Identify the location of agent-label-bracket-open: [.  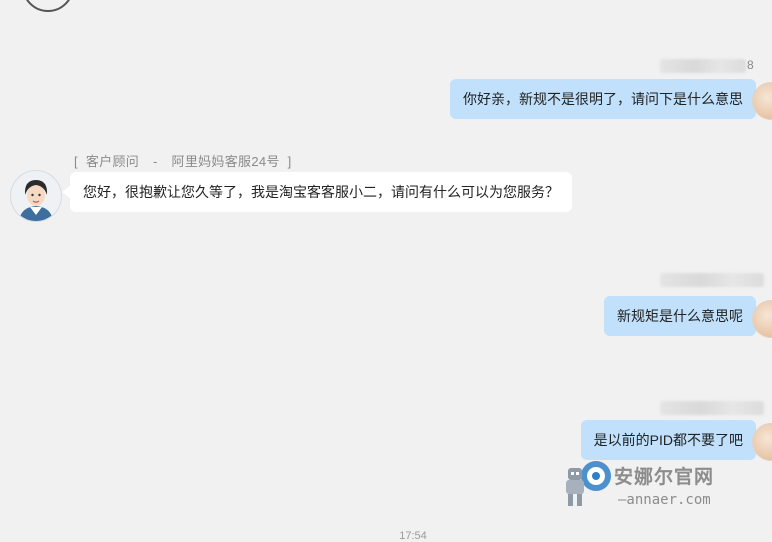
(76, 161).